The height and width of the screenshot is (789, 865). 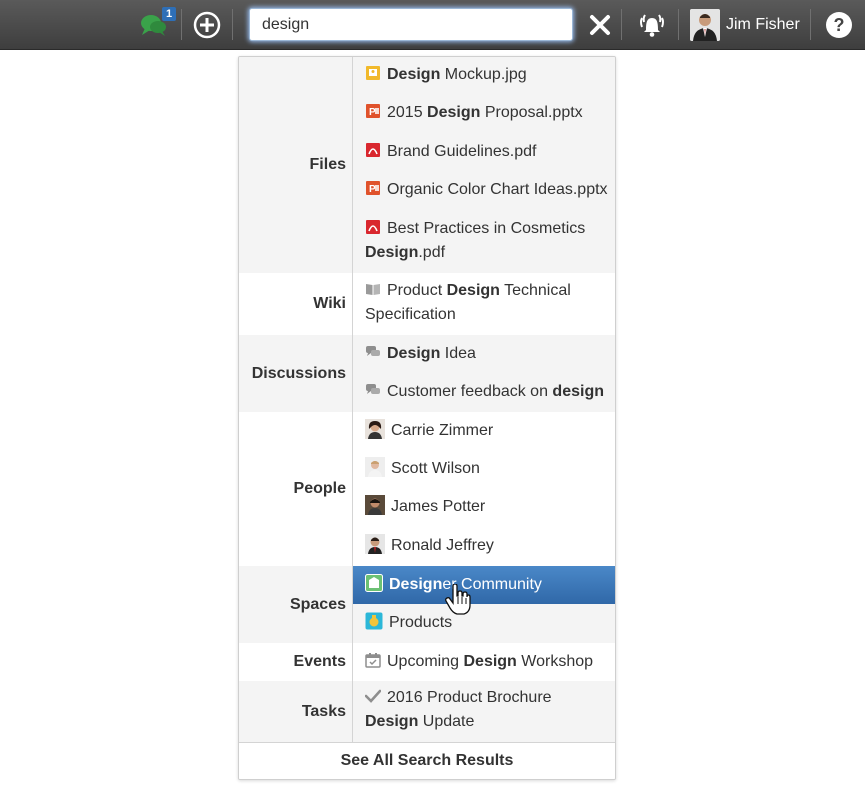 I want to click on calendar-icon, so click(x=373, y=660).